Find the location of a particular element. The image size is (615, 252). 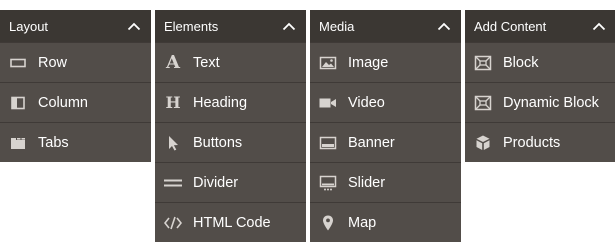

item-label: Text is located at coordinates (206, 62).